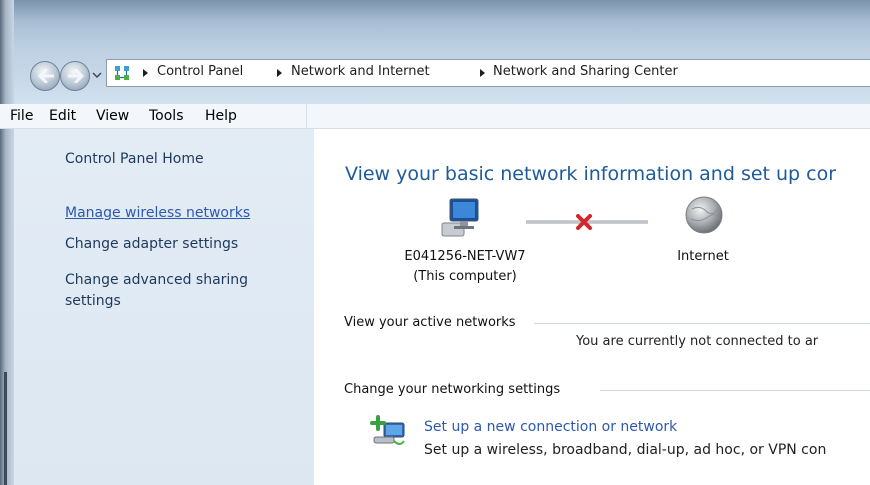  Describe the element at coordinates (587, 222) in the screenshot. I see `connection-status-line` at that location.